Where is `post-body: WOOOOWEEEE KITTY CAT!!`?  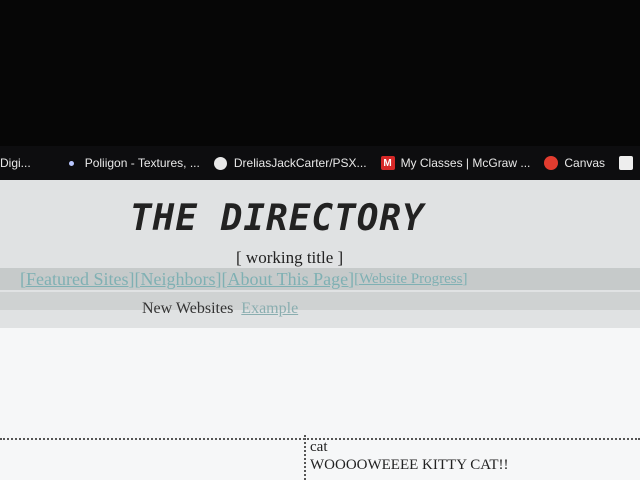 post-body: WOOOOWEEEE KITTY CAT!! is located at coordinates (409, 465).